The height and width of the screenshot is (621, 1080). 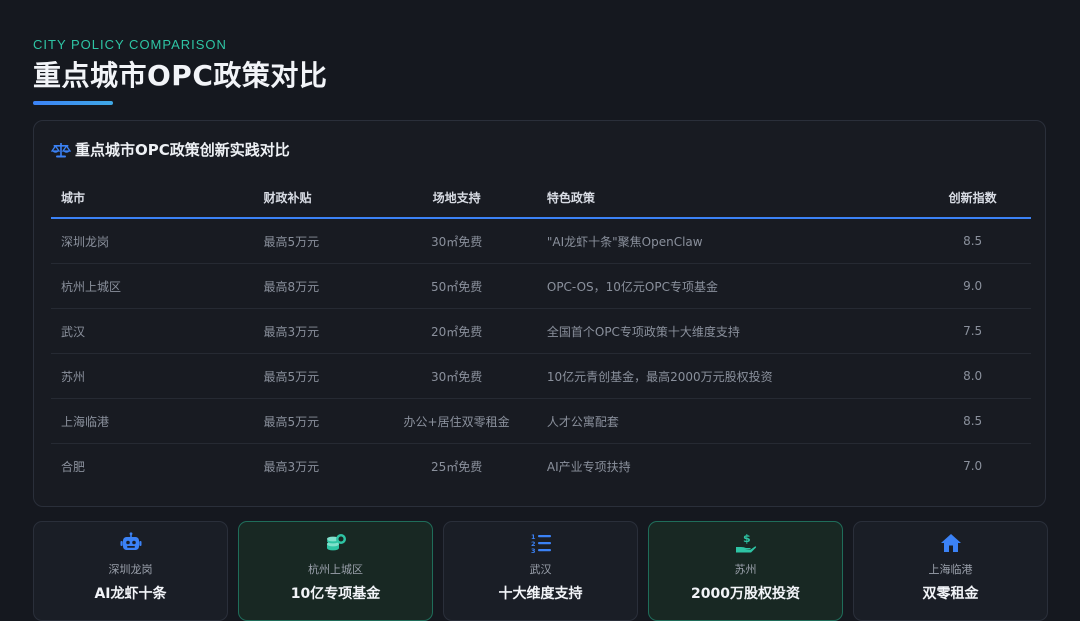 What do you see at coordinates (153, 331) in the screenshot?
I see `cell-city: 武汉` at bounding box center [153, 331].